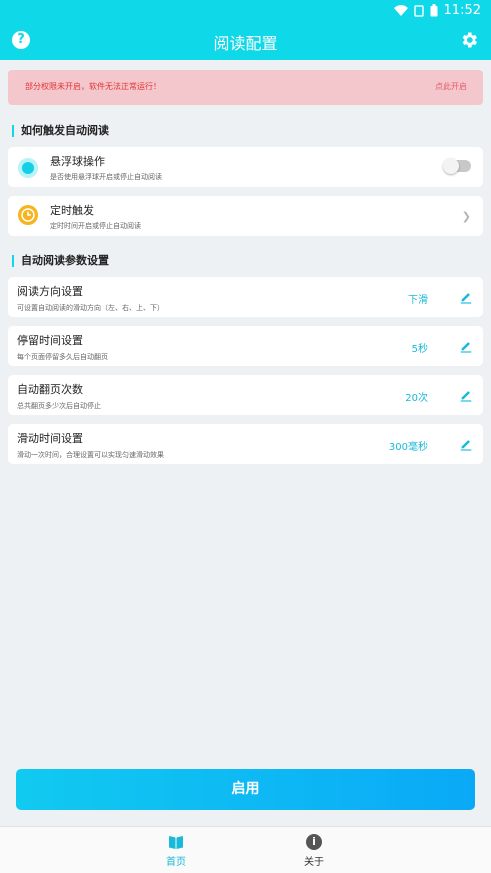 The height and width of the screenshot is (873, 491). What do you see at coordinates (50, 291) in the screenshot?
I see `direction-title: 阅读方向设置` at bounding box center [50, 291].